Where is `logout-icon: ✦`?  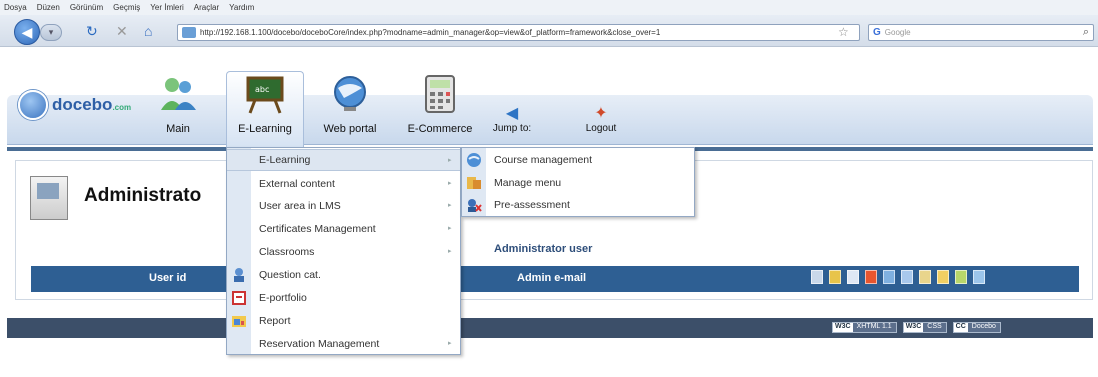
logout-icon: ✦ is located at coordinates (601, 113).